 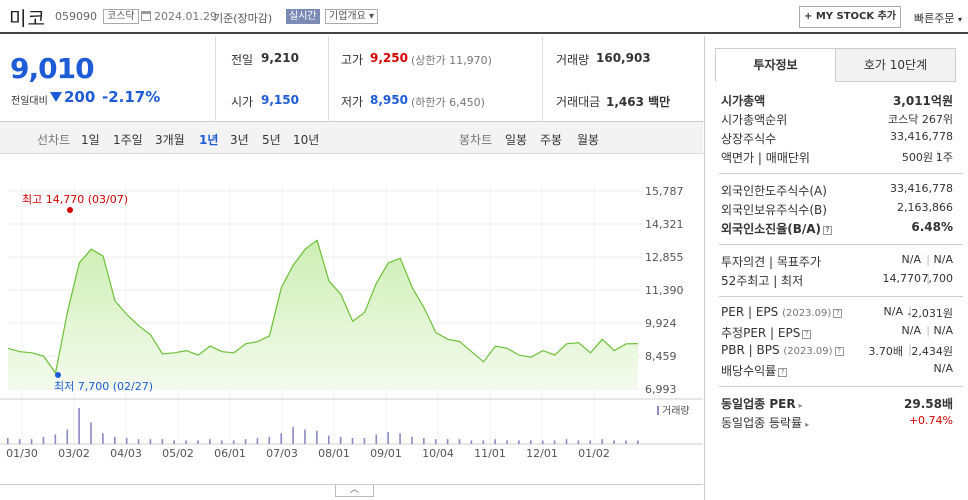 I want to click on foreign-rate-label: 외국인소진율(B/A), so click(x=771, y=229).